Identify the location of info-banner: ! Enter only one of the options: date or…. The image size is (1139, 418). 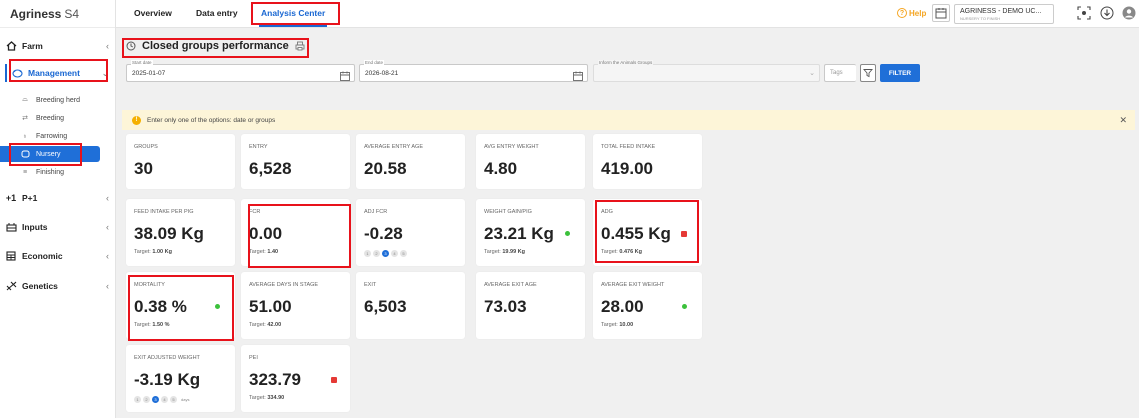
(628, 120).